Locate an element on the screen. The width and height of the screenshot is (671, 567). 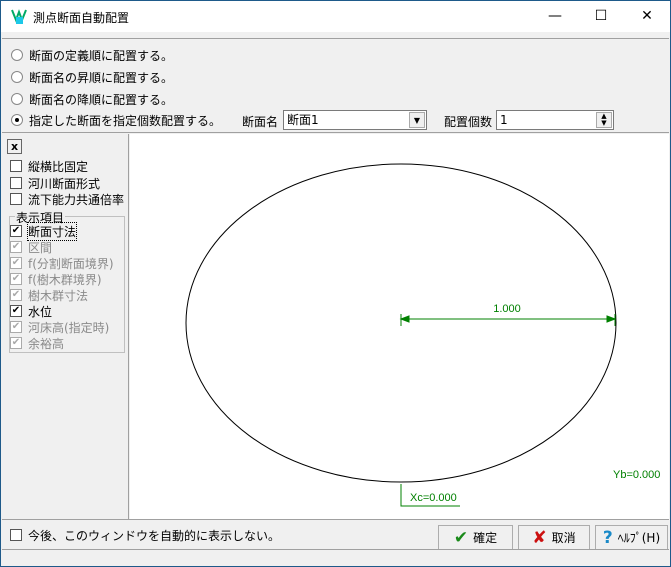
radius-dimension is located at coordinates (508, 410).